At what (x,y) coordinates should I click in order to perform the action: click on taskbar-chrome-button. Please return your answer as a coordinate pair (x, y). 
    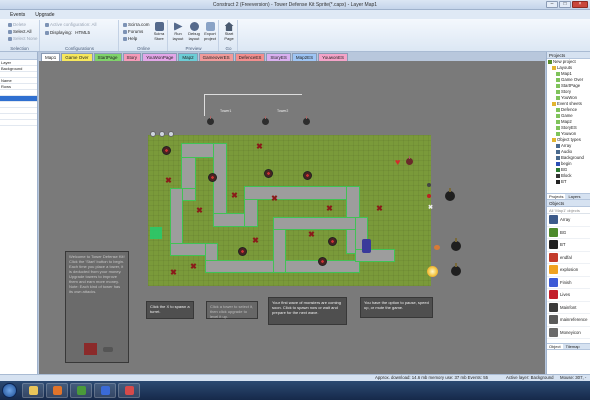
    Looking at the image, I should click on (81, 390).